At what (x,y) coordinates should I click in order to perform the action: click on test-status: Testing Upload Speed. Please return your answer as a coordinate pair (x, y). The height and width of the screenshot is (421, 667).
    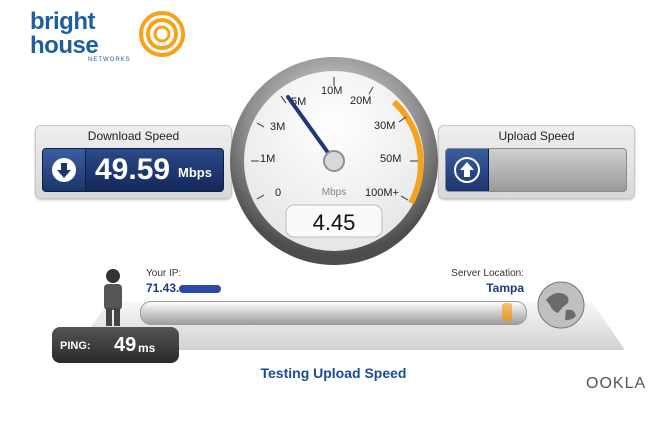
    Looking at the image, I should click on (333, 373).